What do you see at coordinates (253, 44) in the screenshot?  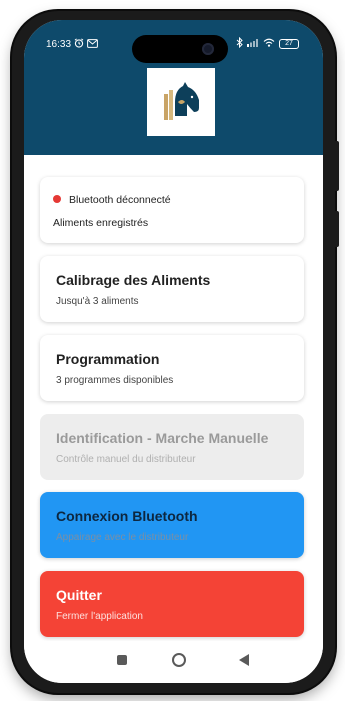 I see `signal-icon` at bounding box center [253, 44].